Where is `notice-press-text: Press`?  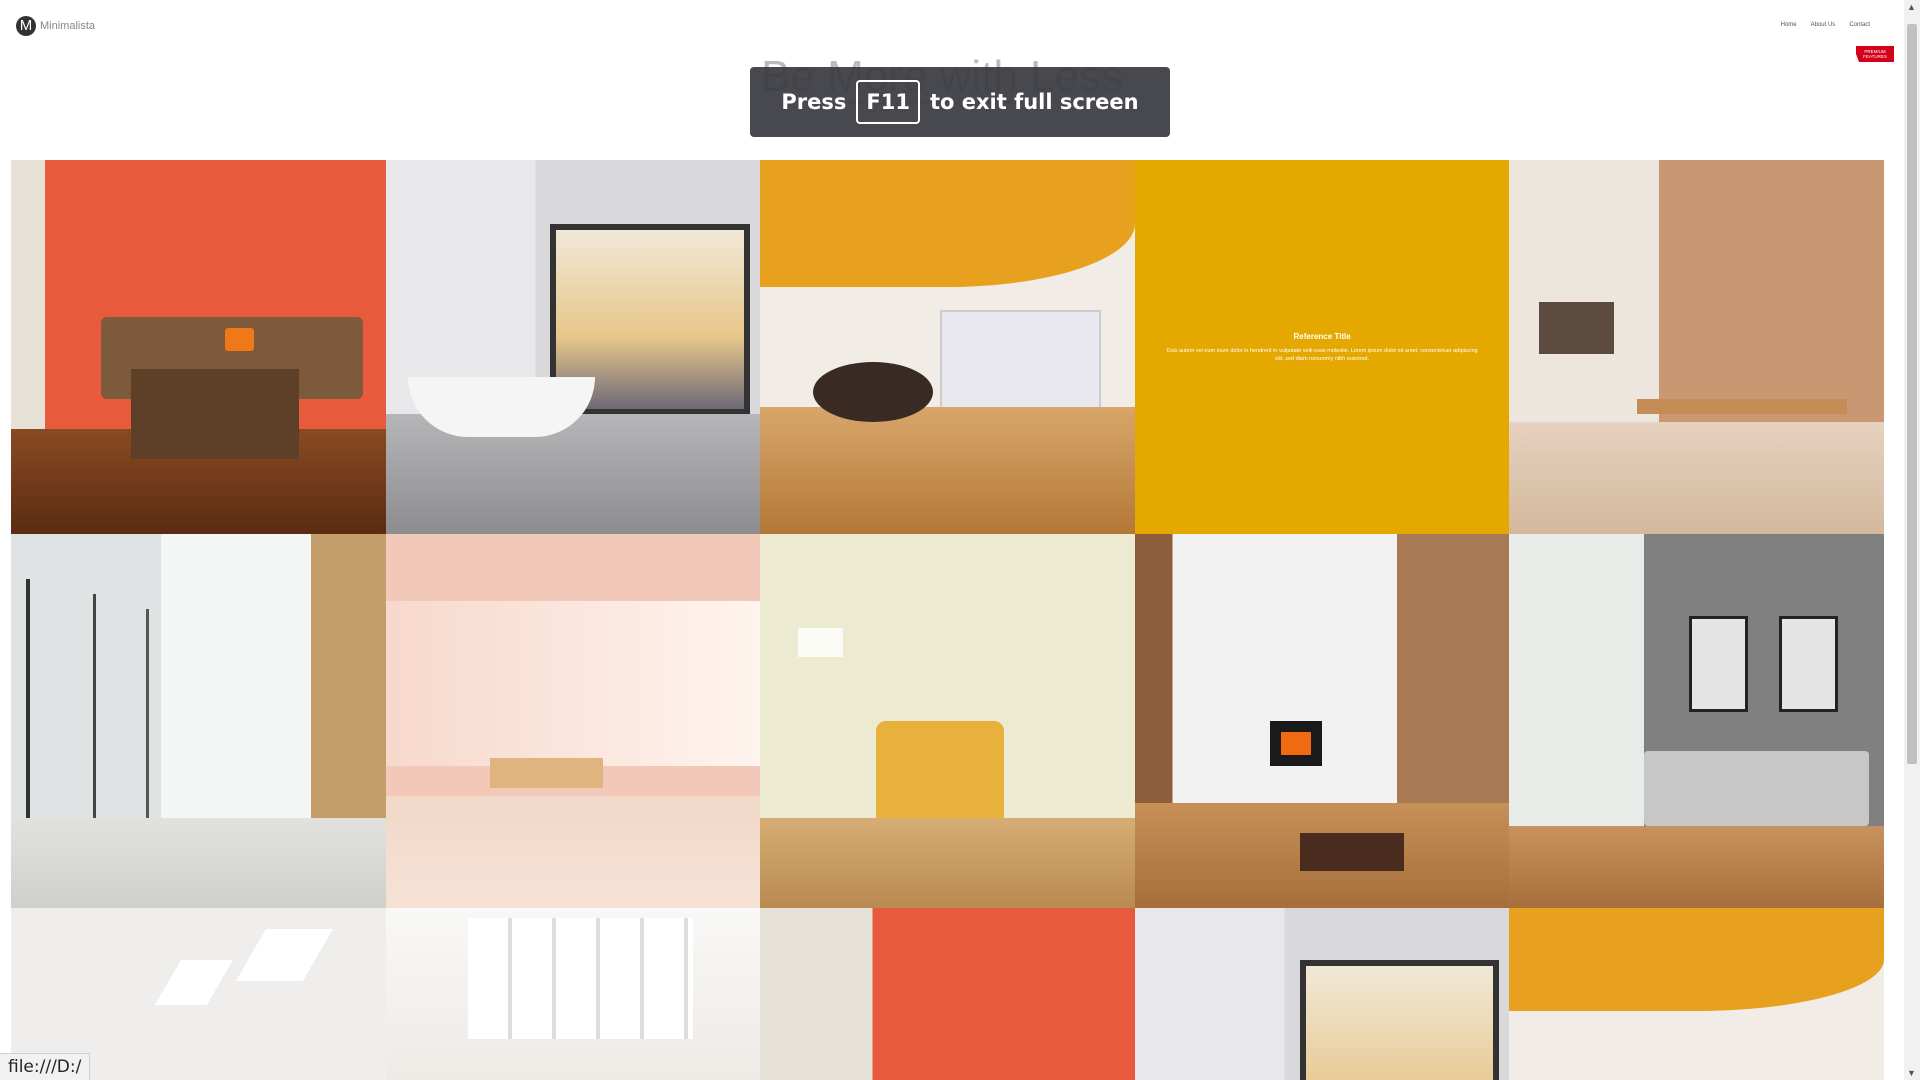
notice-press-text: Press is located at coordinates (814, 102).